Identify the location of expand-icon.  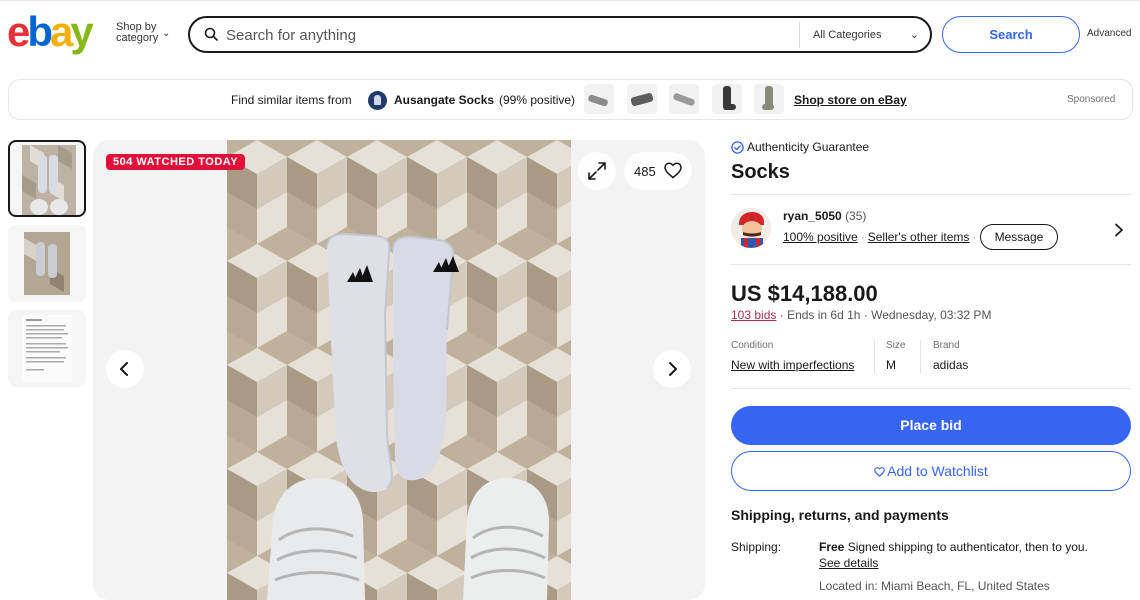
(597, 171).